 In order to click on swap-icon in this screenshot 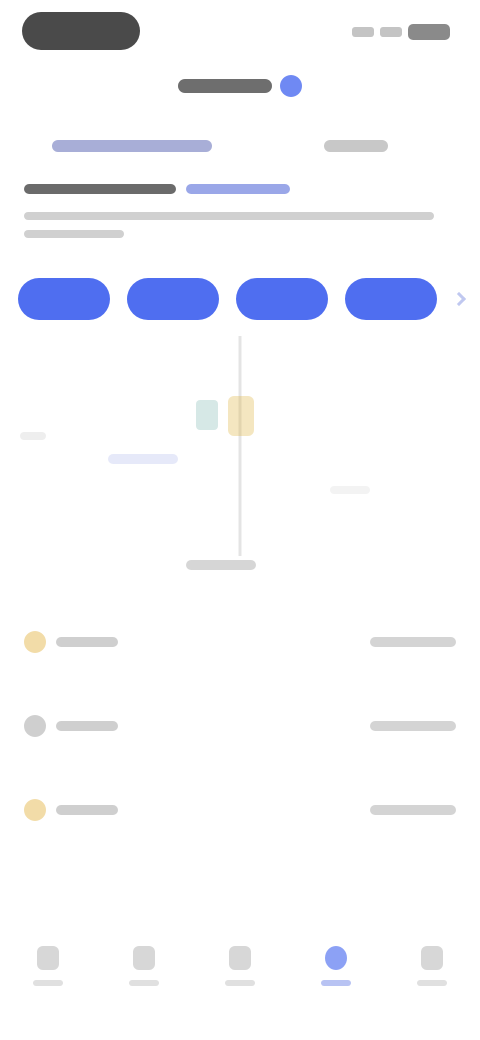, I will do `click(240, 958)`.